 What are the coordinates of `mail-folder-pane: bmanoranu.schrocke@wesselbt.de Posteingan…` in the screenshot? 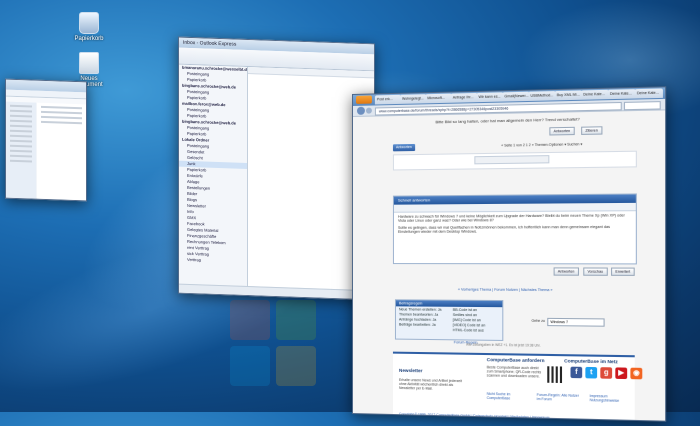 It's located at (213, 176).